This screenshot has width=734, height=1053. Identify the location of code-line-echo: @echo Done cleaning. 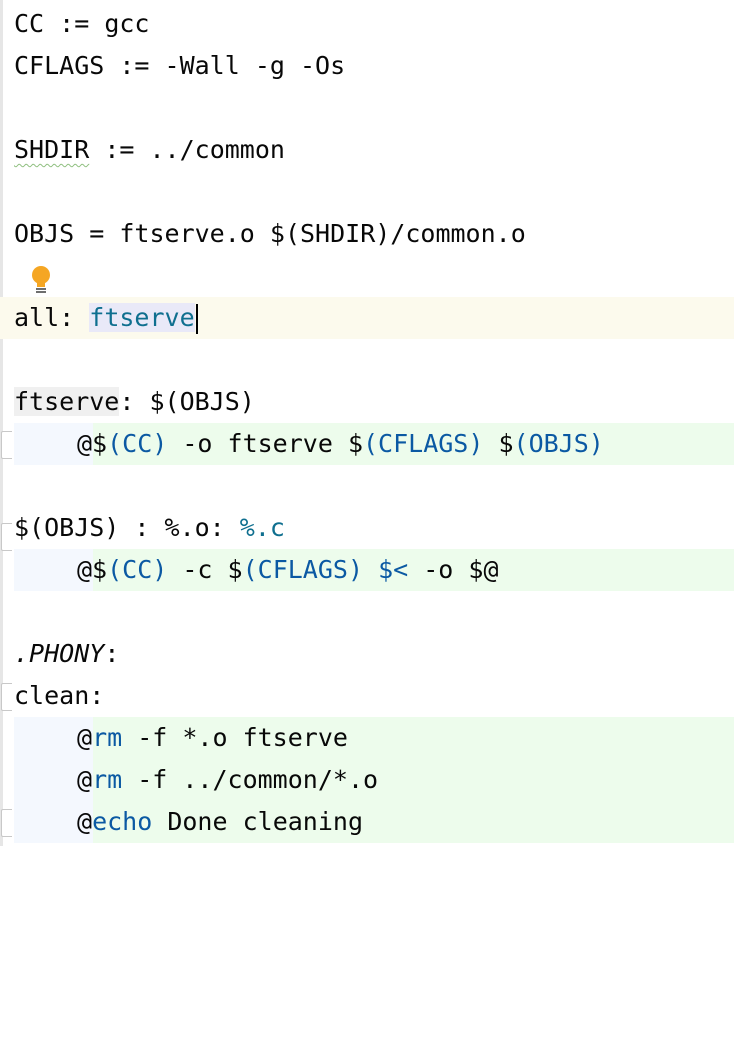
(367, 822).